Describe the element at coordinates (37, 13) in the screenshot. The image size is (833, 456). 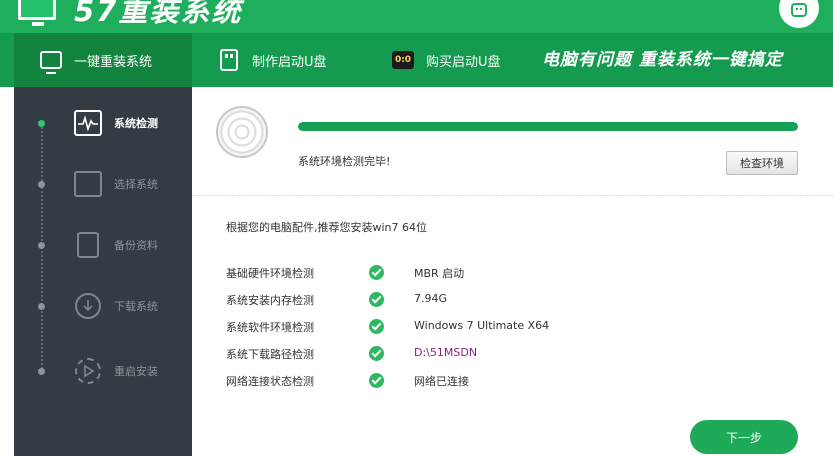
I see `monitor-logo-icon` at that location.